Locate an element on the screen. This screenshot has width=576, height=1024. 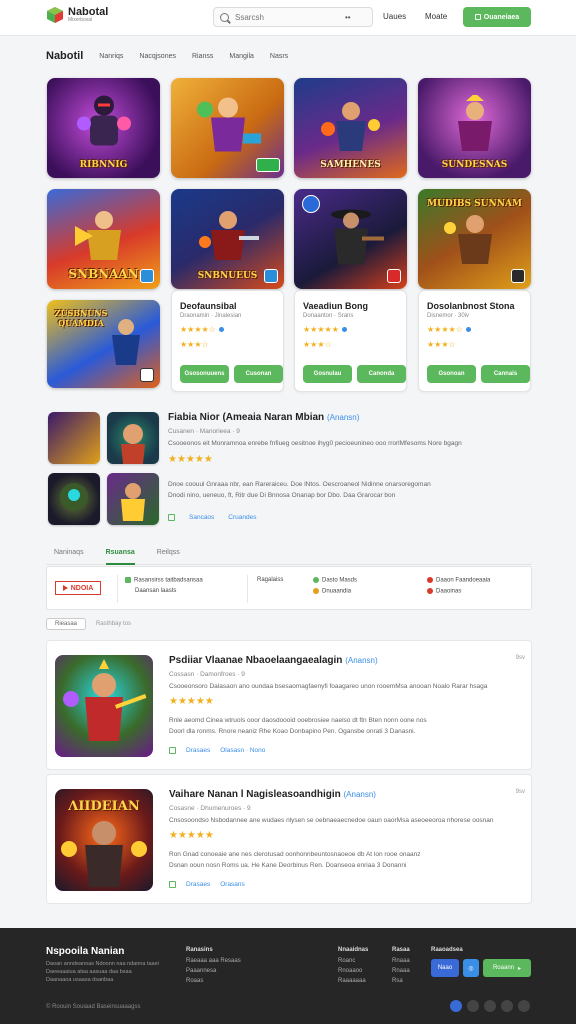
game-emblem-icon is located at coordinates (311, 204).